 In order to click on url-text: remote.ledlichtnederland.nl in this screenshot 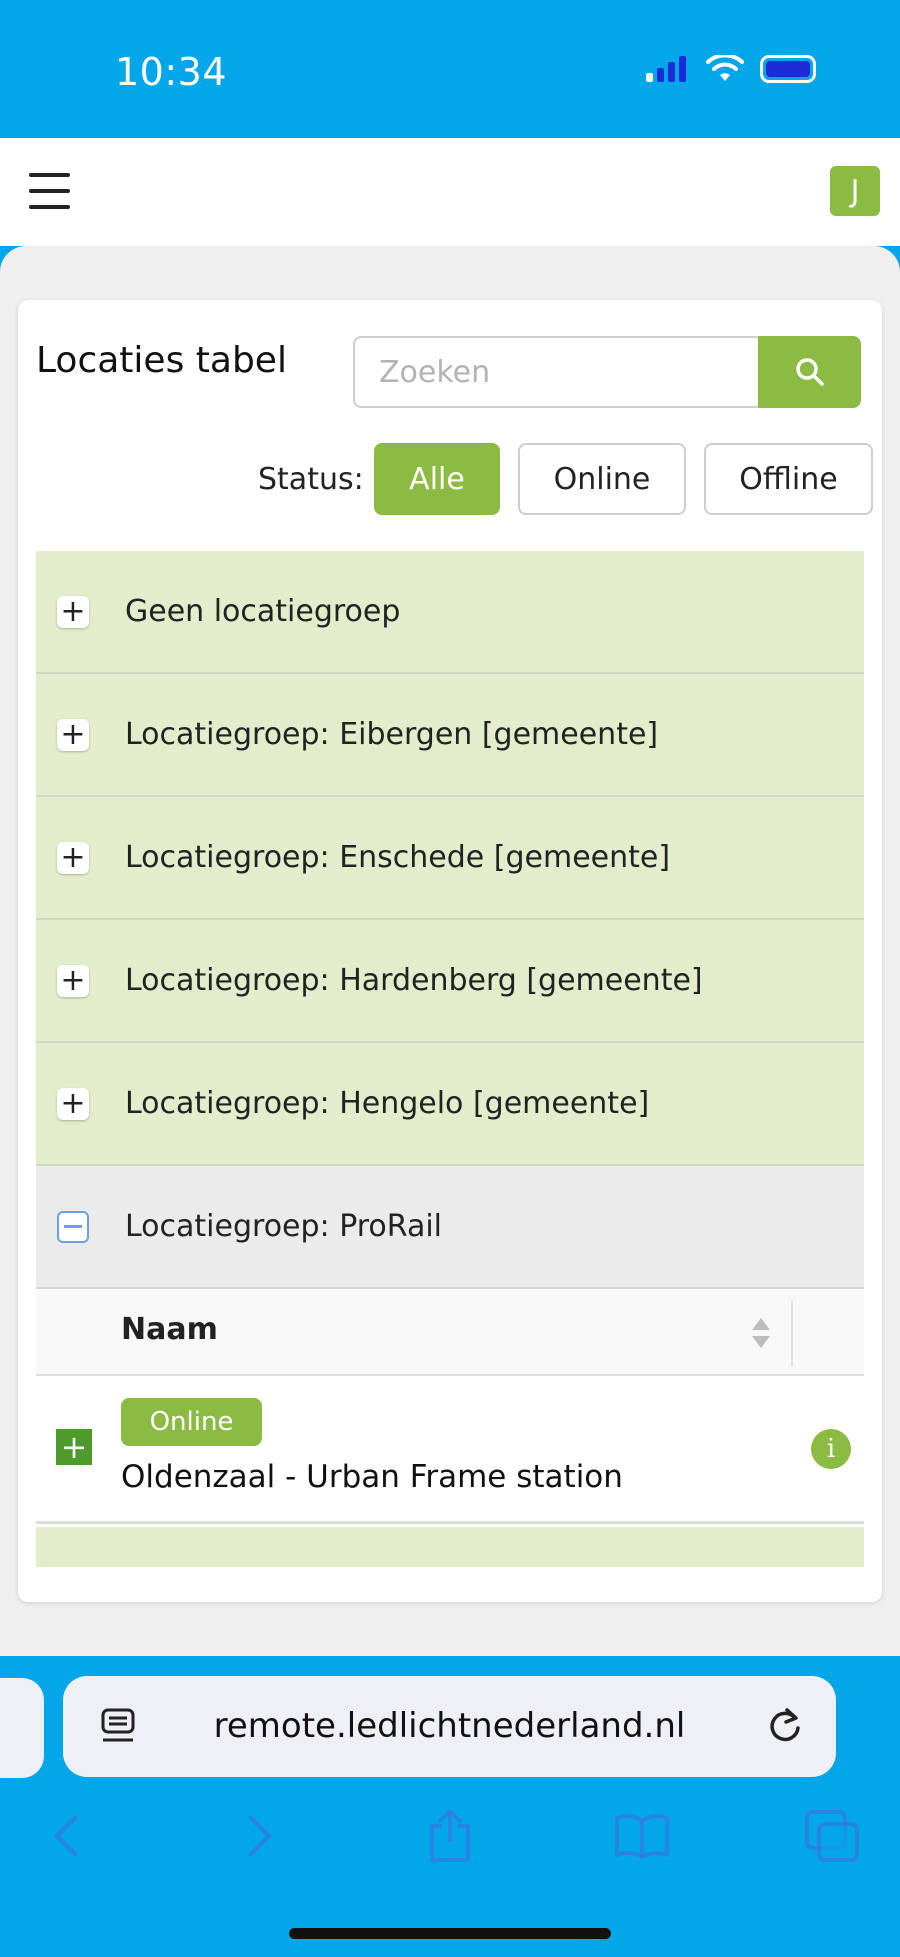, I will do `click(449, 1726)`.